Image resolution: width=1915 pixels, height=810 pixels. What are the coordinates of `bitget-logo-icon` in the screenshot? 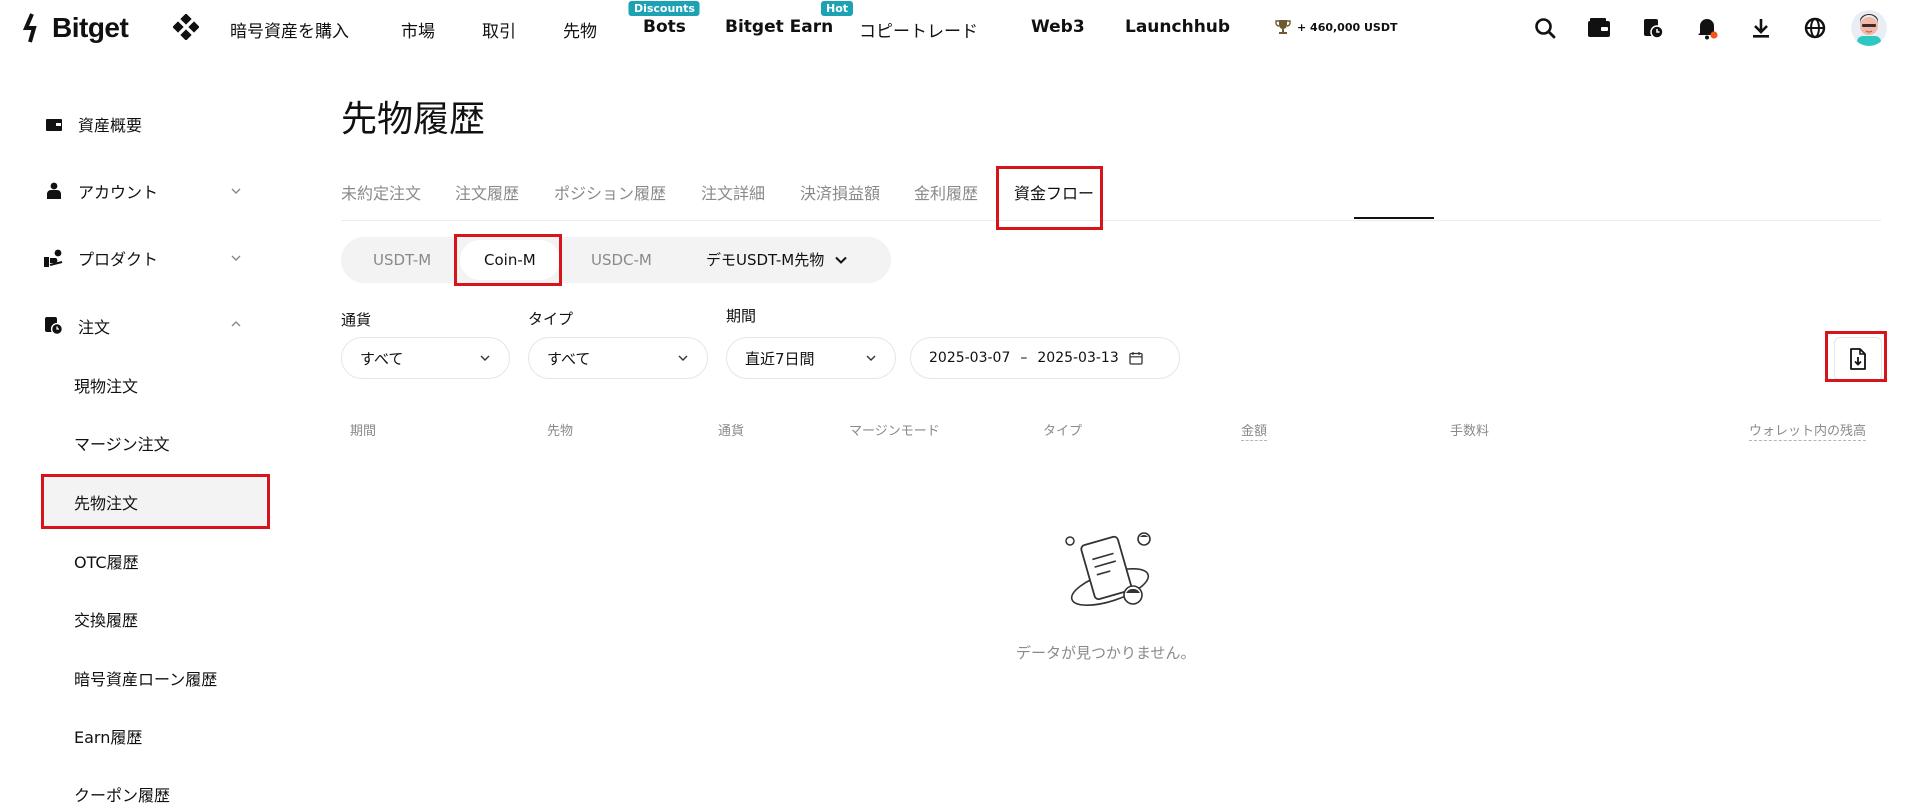 It's located at (29, 28).